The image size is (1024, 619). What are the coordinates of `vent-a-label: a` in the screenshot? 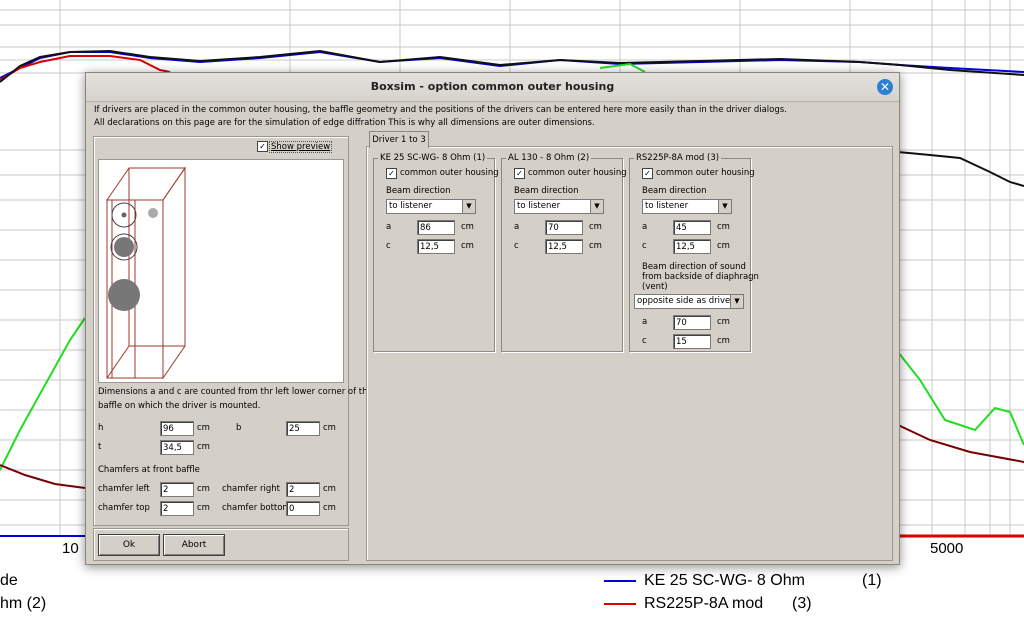 It's located at (645, 322).